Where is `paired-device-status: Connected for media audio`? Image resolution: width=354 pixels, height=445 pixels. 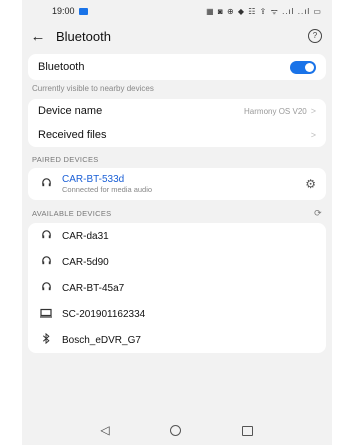 paired-device-status: Connected for media audio is located at coordinates (107, 189).